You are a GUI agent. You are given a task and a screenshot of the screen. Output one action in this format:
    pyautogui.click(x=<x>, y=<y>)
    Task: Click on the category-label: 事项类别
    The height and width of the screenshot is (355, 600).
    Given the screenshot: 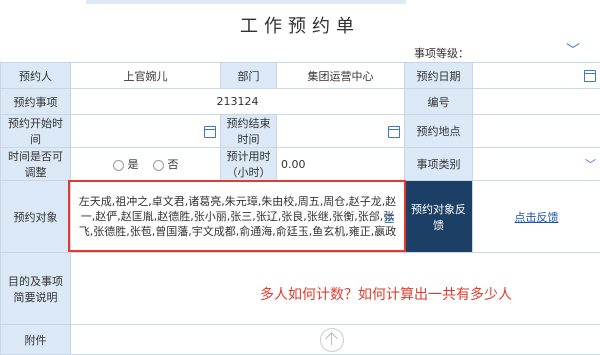 What is the action you would take?
    pyautogui.click(x=439, y=164)
    